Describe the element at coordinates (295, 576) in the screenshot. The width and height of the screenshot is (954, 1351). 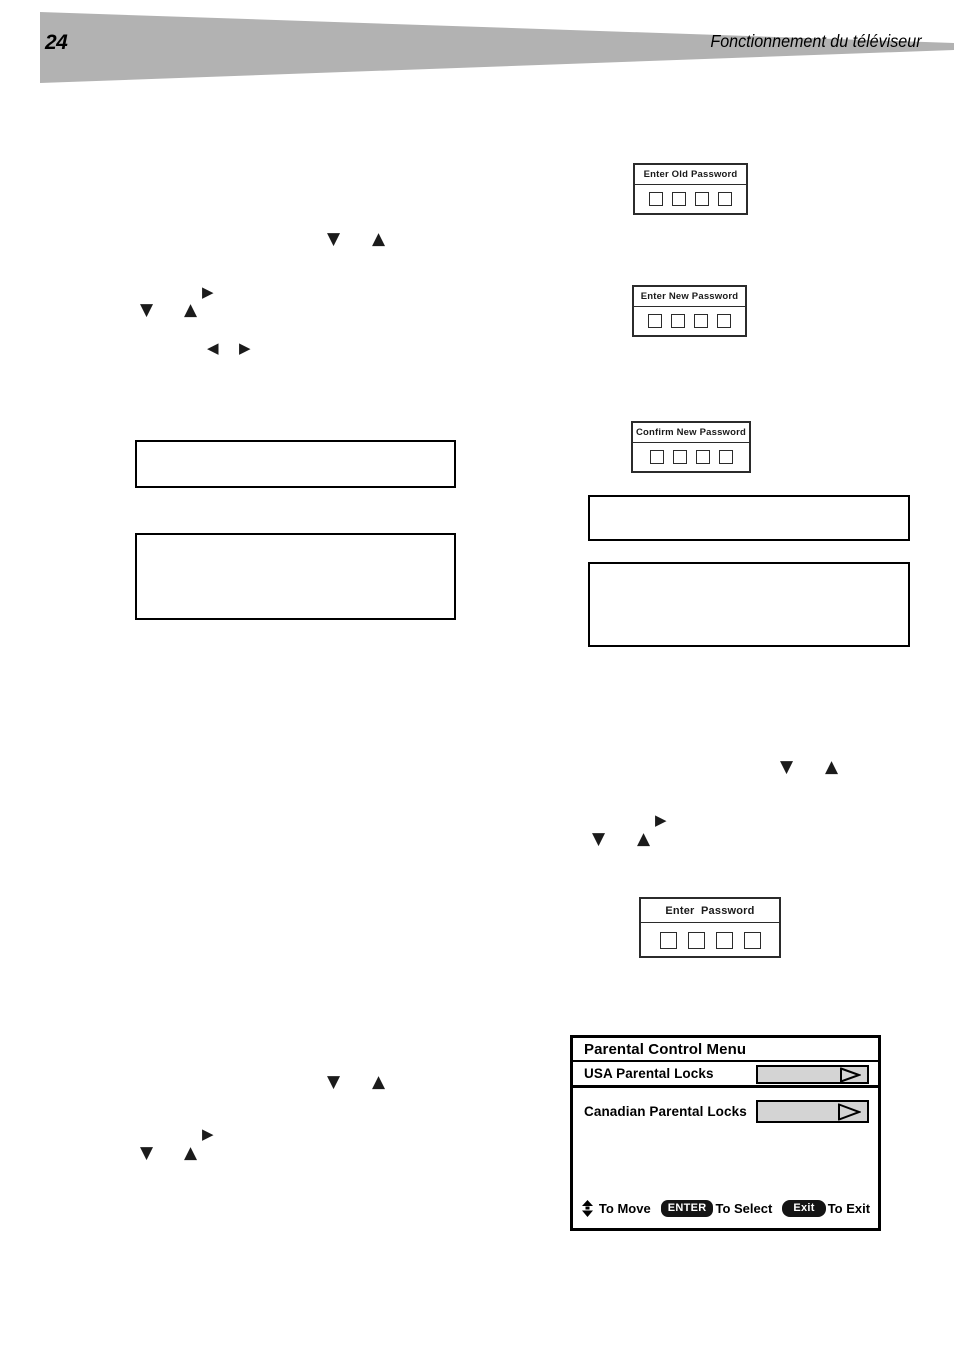
I see `note-frame-left-lower` at that location.